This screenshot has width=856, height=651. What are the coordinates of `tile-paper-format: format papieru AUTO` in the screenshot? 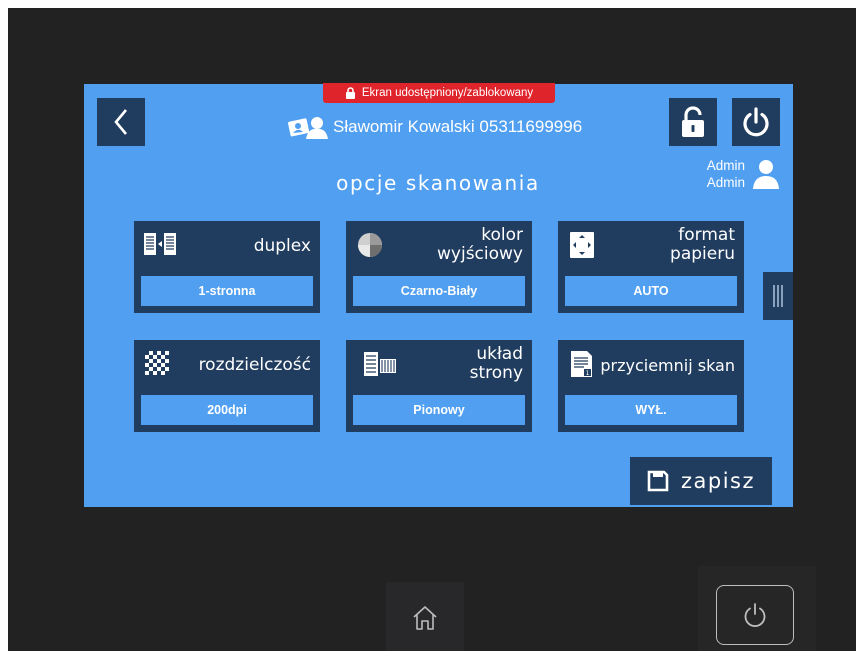 It's located at (651, 267).